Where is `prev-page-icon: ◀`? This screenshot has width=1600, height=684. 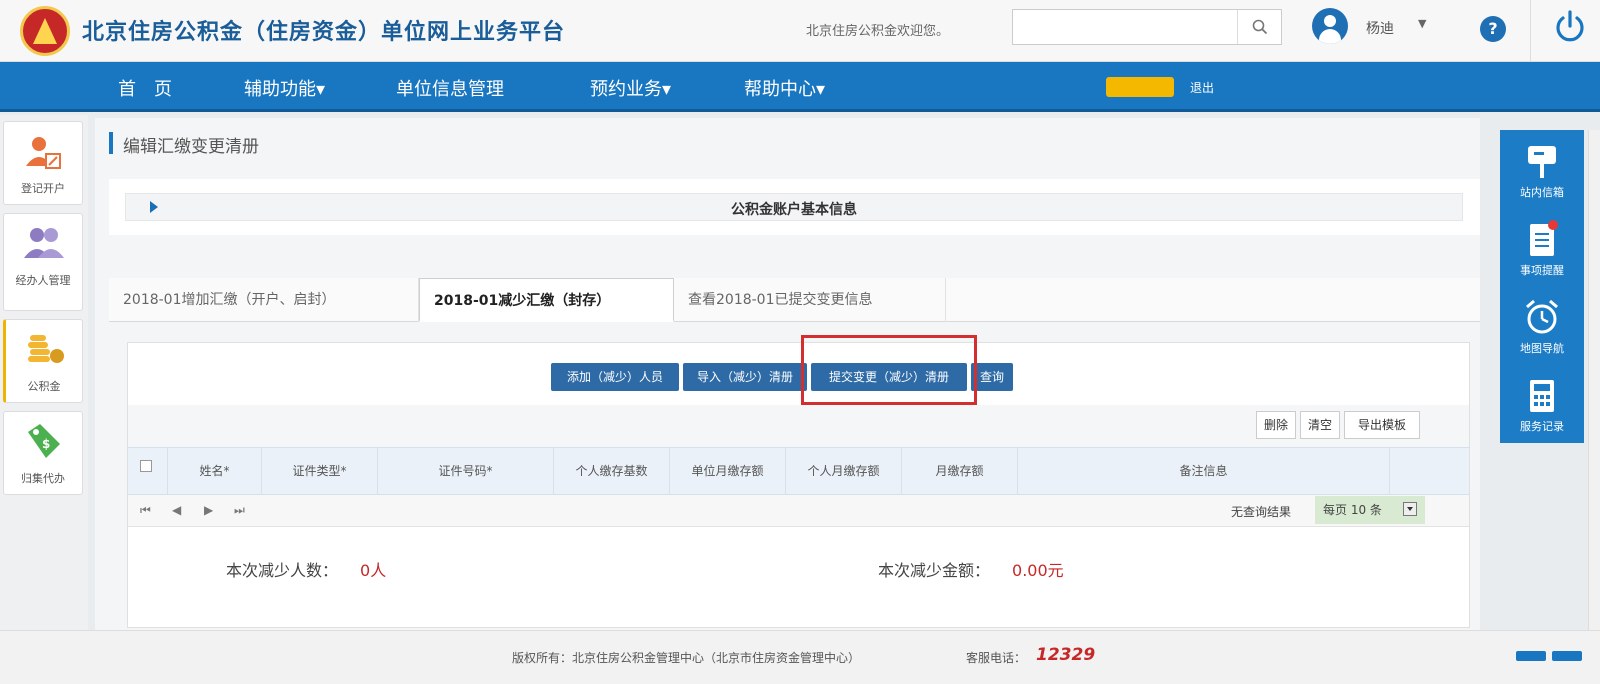
prev-page-icon: ◀ is located at coordinates (176, 510).